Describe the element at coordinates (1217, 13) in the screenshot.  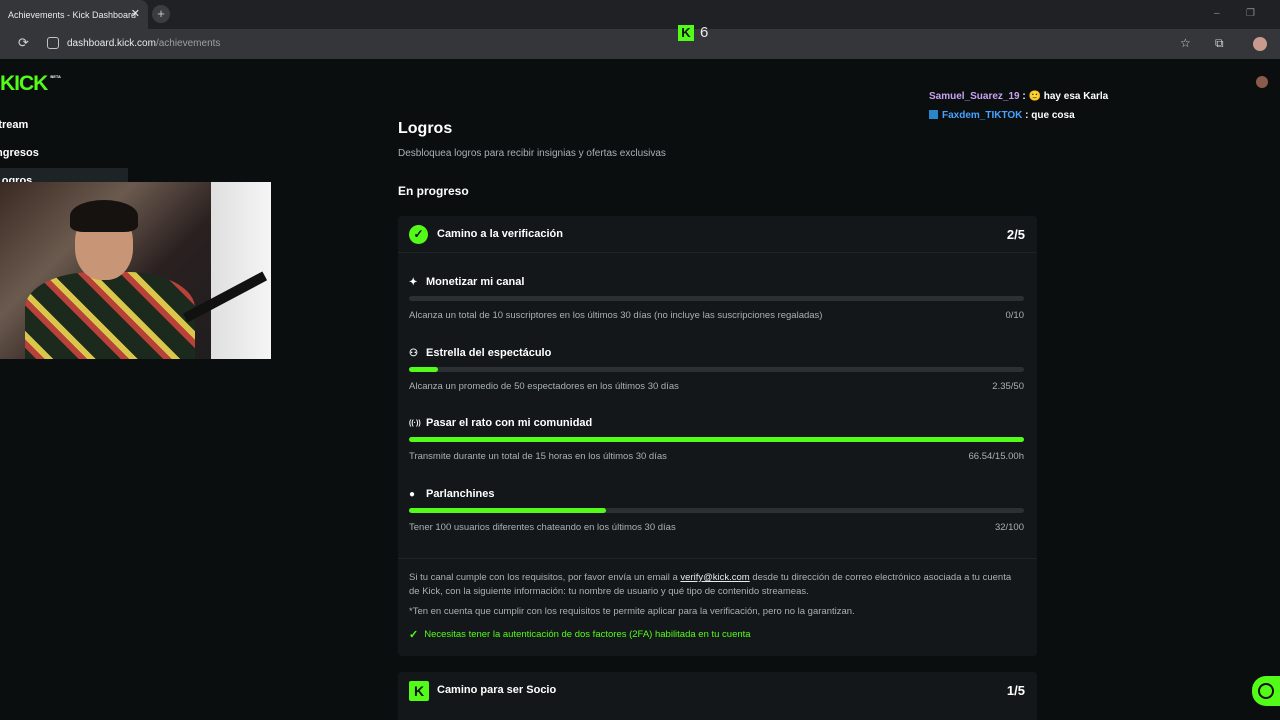
I see `minimize-icon: –` at that location.